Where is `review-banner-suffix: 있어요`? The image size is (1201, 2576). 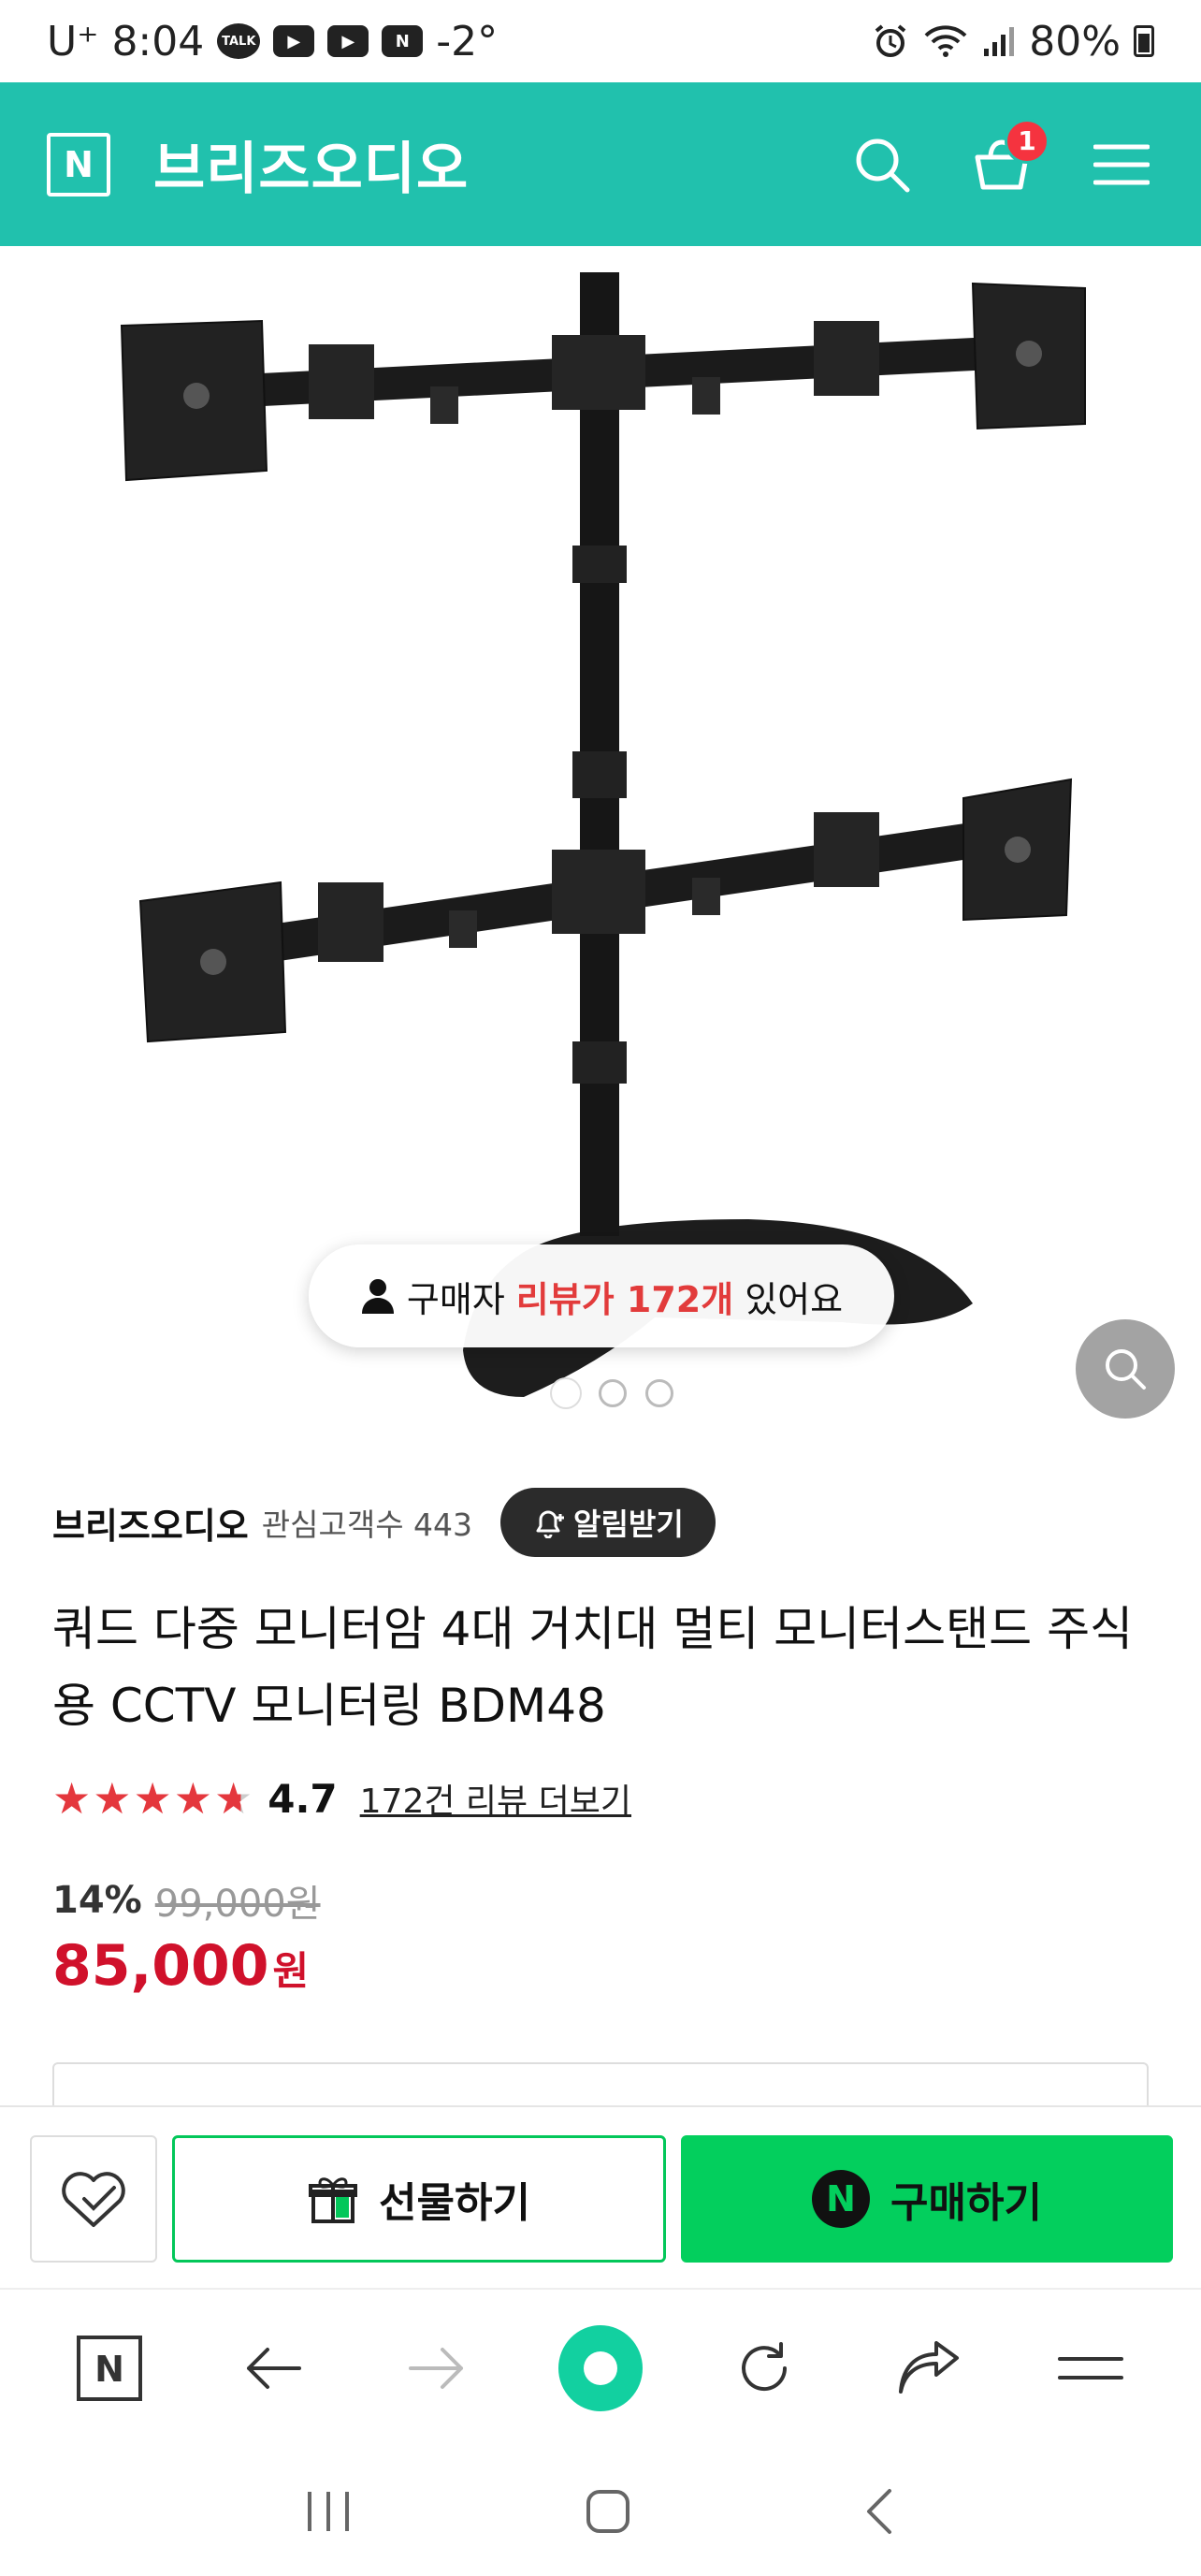 review-banner-suffix: 있어요 is located at coordinates (794, 1299).